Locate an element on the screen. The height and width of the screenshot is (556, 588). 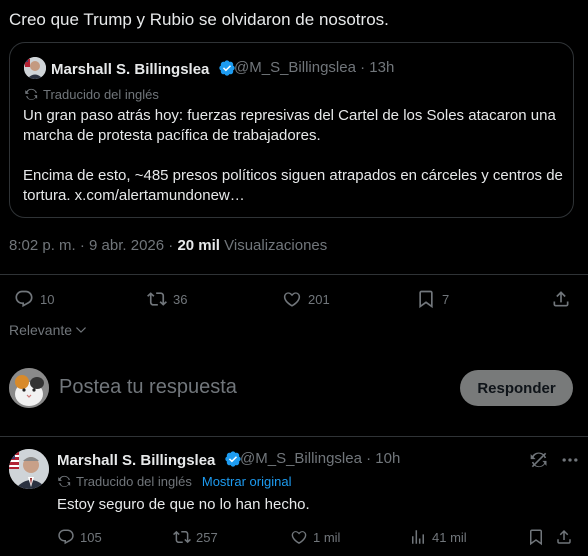
reply-bookmark-button is located at coordinates (536, 537).